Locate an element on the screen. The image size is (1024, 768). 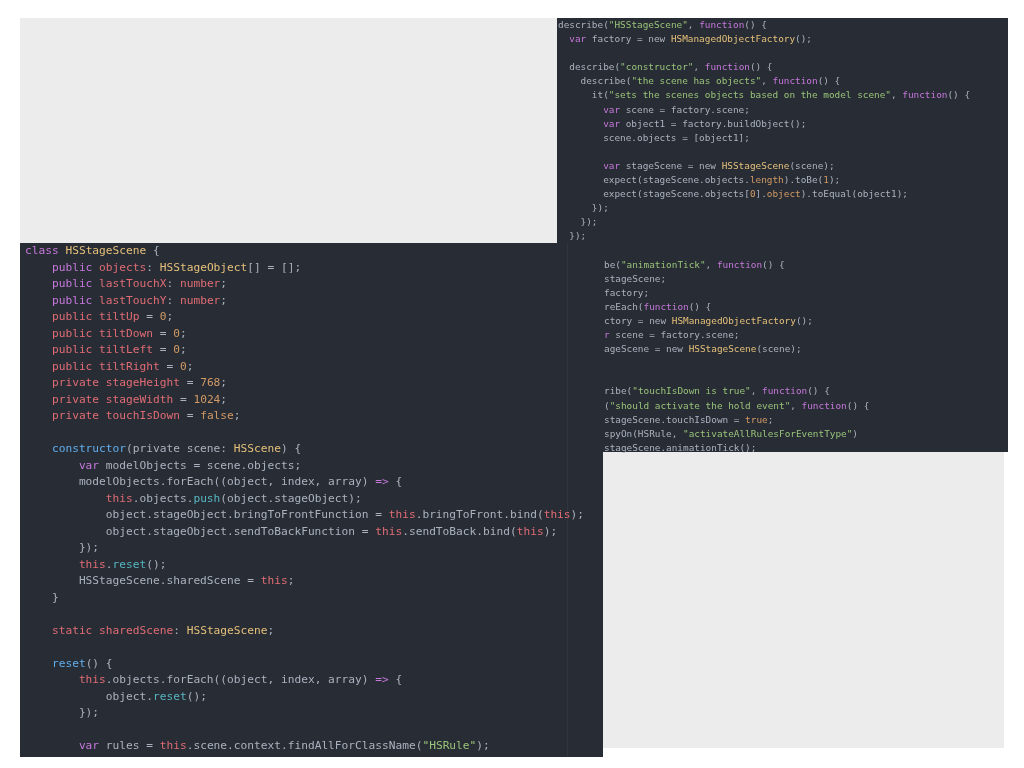
code-line: expect(stageScene.objects[0].object).toEqual(object1); is located at coordinates (755, 194).